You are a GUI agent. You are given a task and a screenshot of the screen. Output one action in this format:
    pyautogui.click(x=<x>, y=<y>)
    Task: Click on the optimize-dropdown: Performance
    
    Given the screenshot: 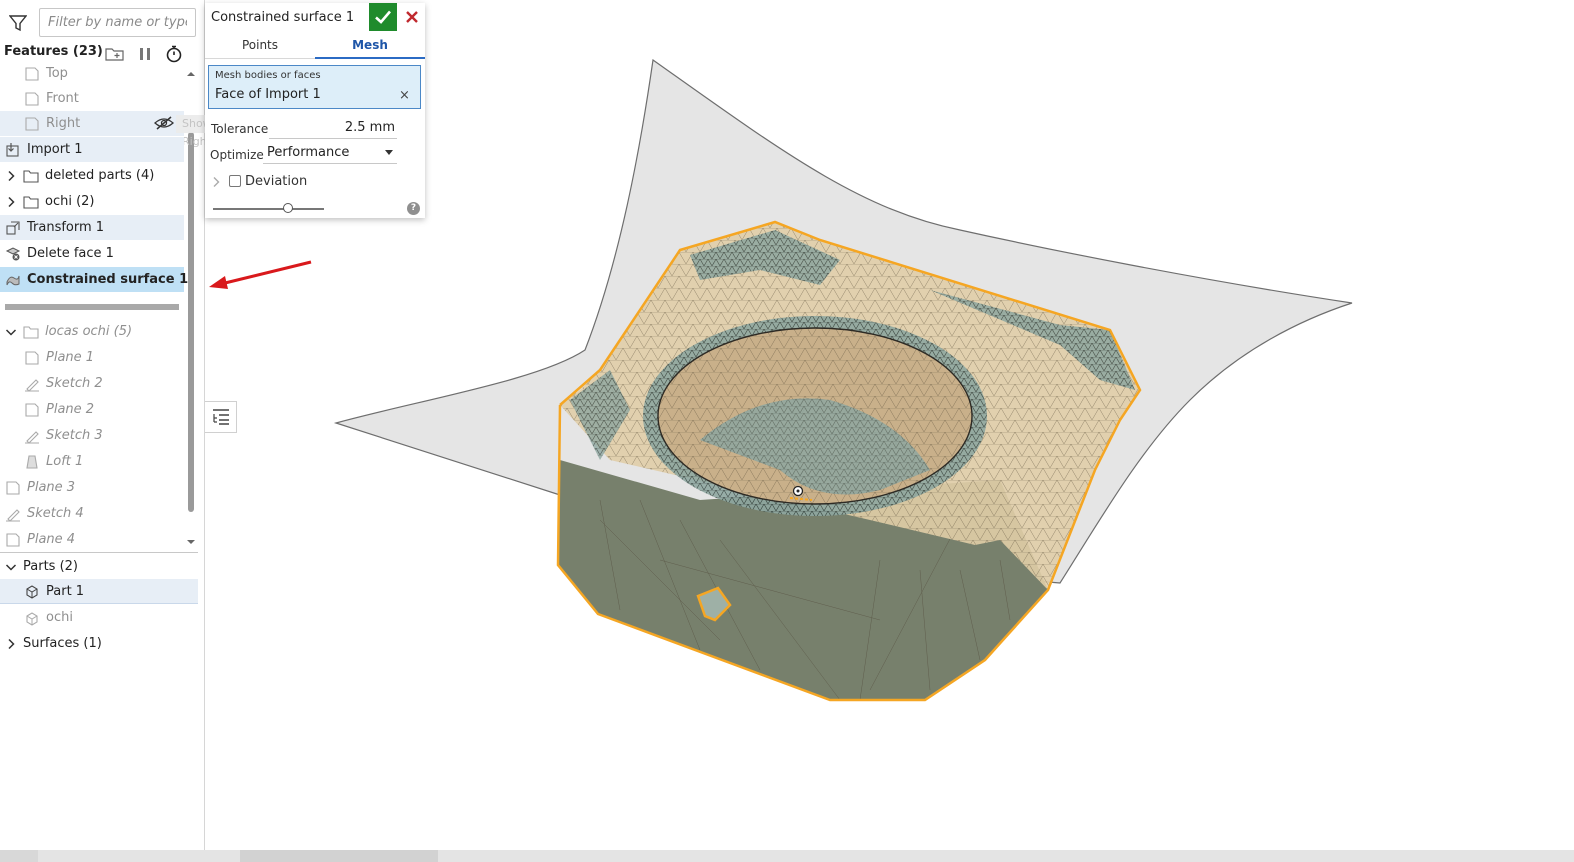 What is the action you would take?
    pyautogui.click(x=330, y=153)
    